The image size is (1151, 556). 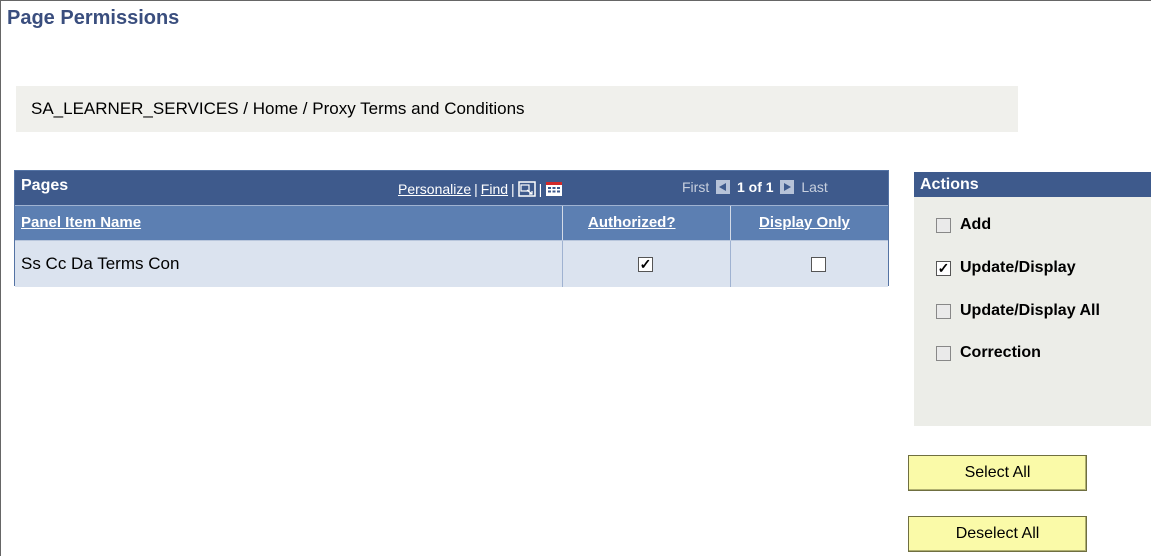 What do you see at coordinates (818, 264) in the screenshot?
I see `display-only-checkbox` at bounding box center [818, 264].